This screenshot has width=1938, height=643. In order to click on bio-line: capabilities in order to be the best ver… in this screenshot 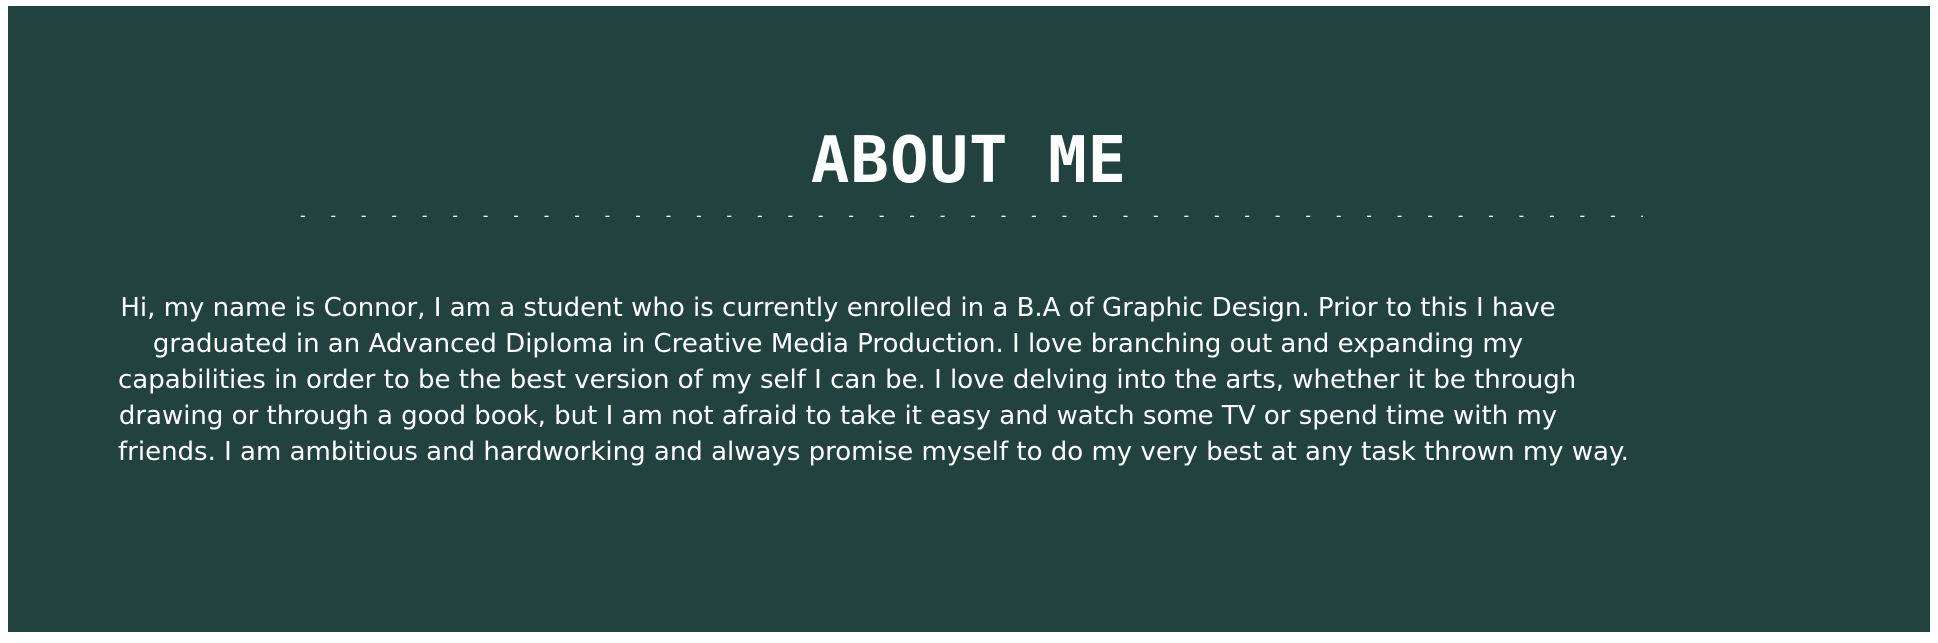, I will do `click(847, 380)`.